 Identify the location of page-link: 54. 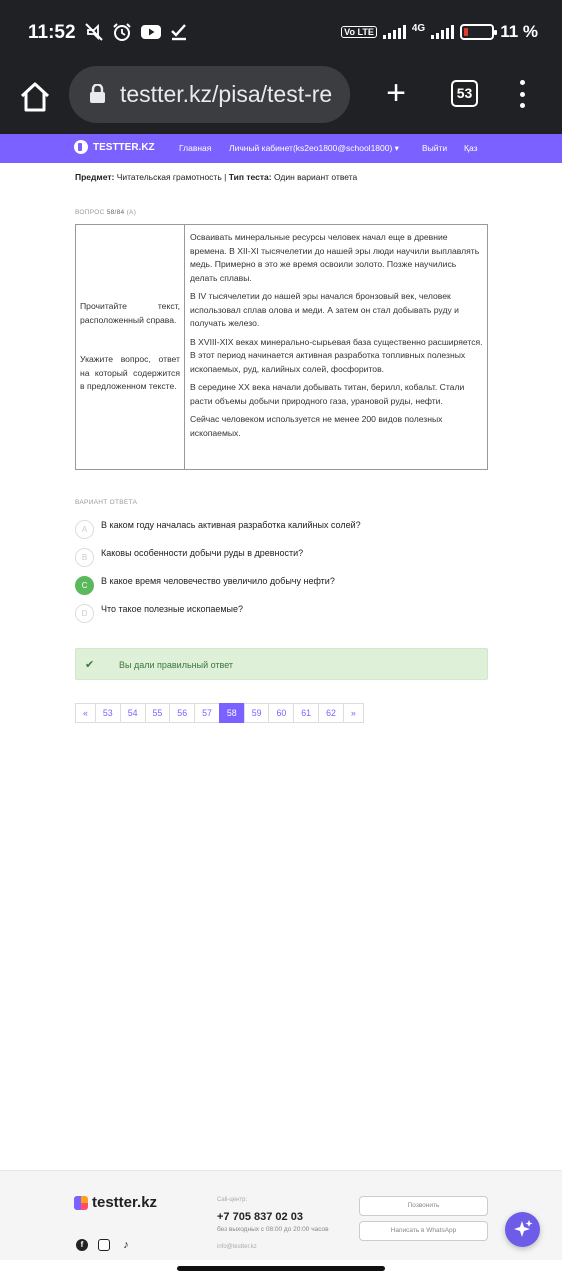
(132, 713).